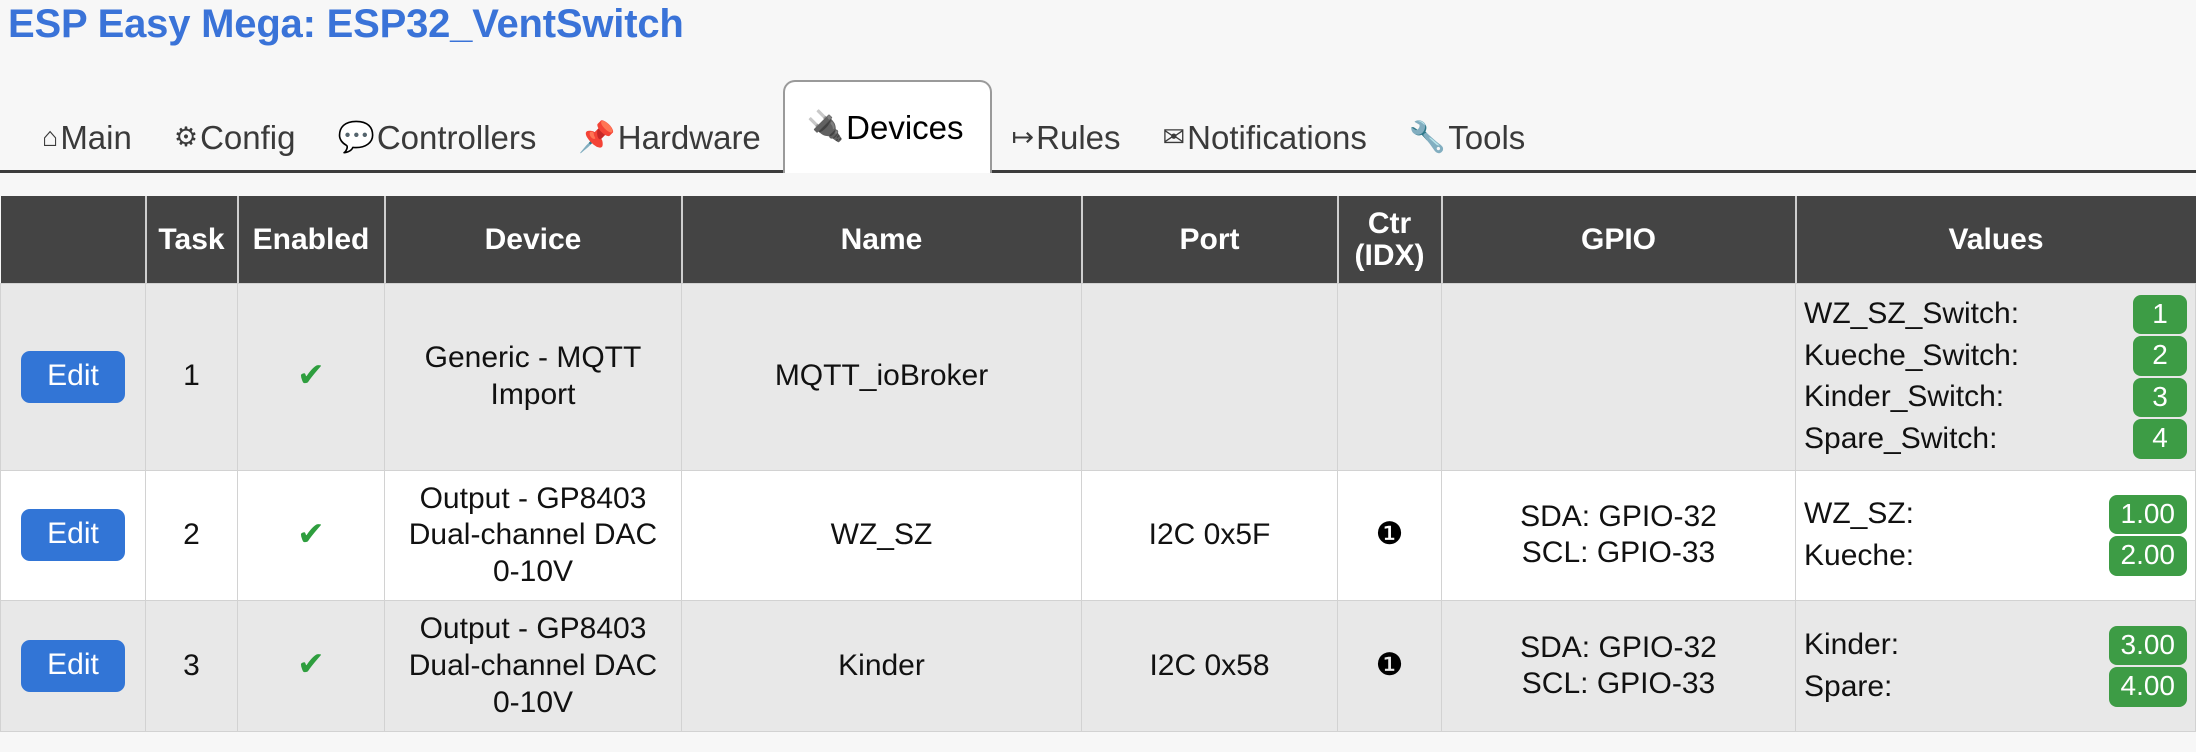 Image resolution: width=2196 pixels, height=752 pixels. What do you see at coordinates (50, 137) in the screenshot?
I see `home-icon: ⌂` at bounding box center [50, 137].